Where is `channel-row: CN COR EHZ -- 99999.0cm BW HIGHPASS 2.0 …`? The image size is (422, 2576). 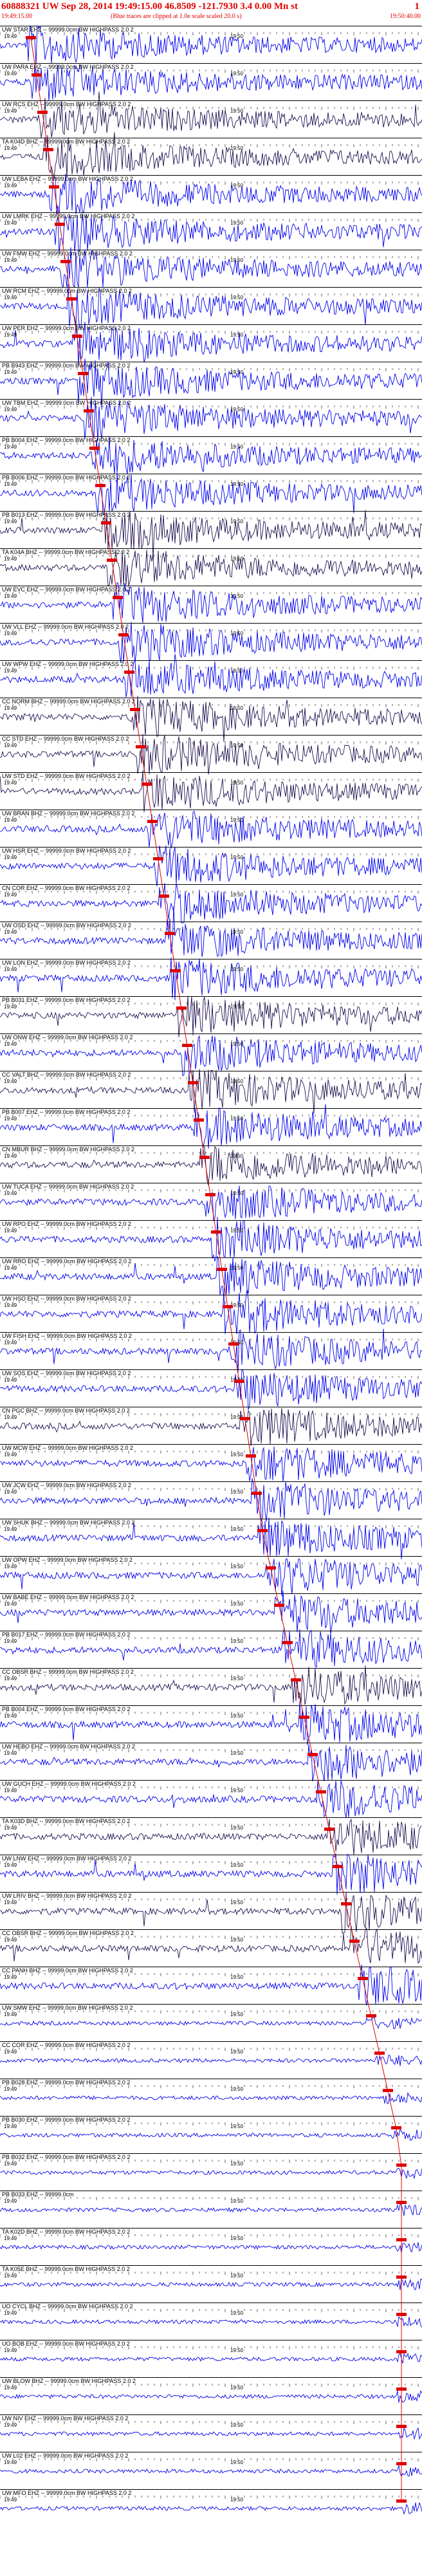
channel-row: CN COR EHZ -- 99999.0cm BW HIGHPASS 2.0 … is located at coordinates (211, 903).